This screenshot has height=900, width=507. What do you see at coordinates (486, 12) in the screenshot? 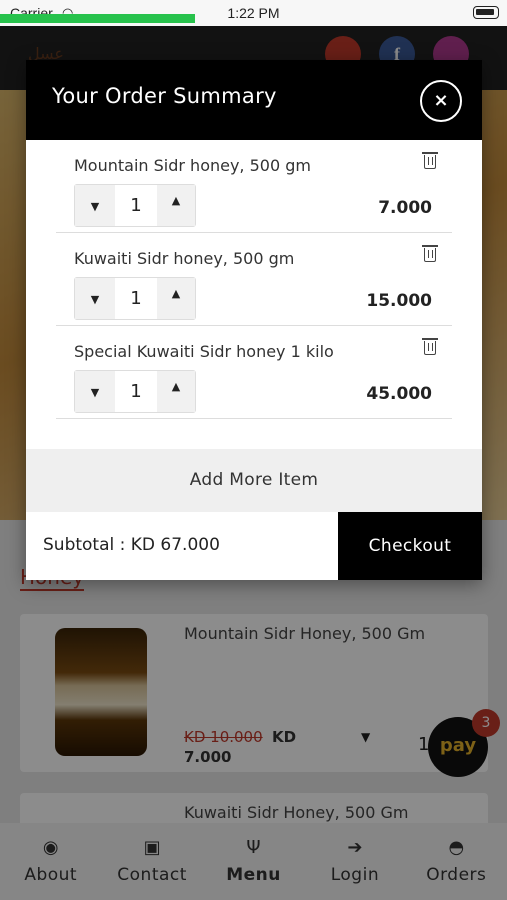
I see `battery-icon` at bounding box center [486, 12].